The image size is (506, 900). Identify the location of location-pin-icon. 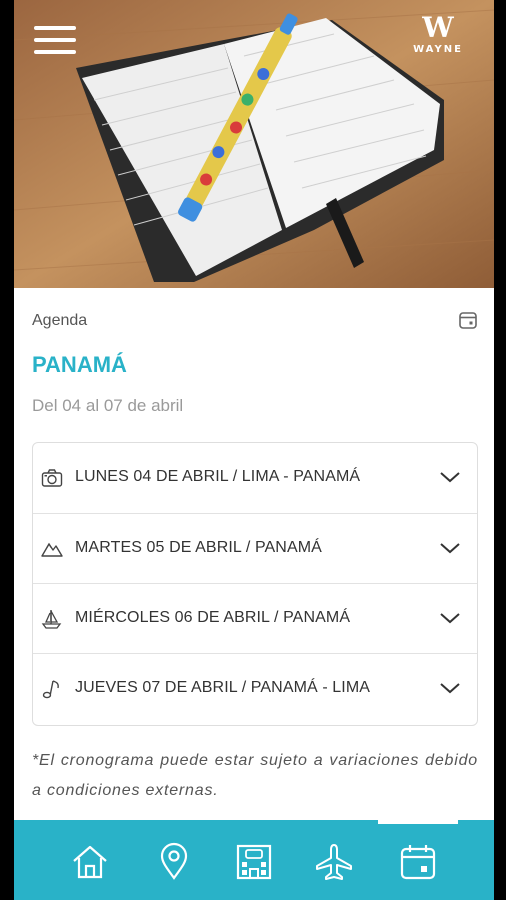
(174, 861).